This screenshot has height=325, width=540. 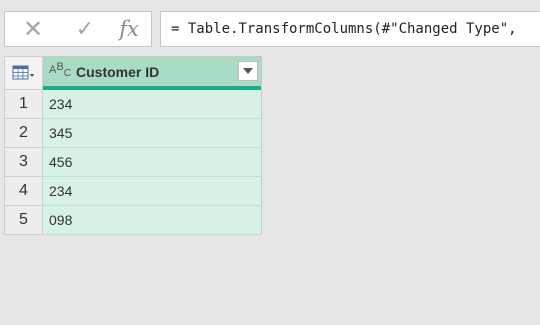 I want to click on table-menu-icon, so click(x=23, y=73).